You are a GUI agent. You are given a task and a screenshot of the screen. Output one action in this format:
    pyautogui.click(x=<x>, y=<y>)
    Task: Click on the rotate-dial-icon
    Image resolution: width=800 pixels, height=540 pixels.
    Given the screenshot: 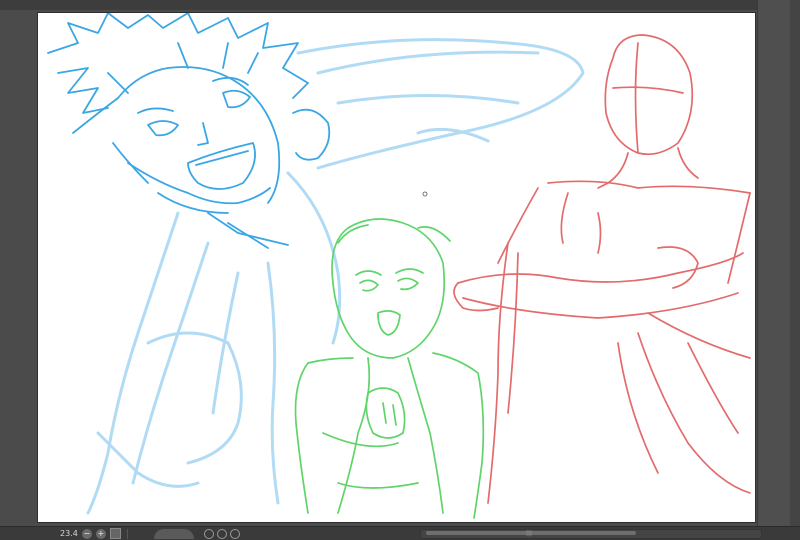 What is the action you would take?
    pyautogui.click(x=173, y=533)
    